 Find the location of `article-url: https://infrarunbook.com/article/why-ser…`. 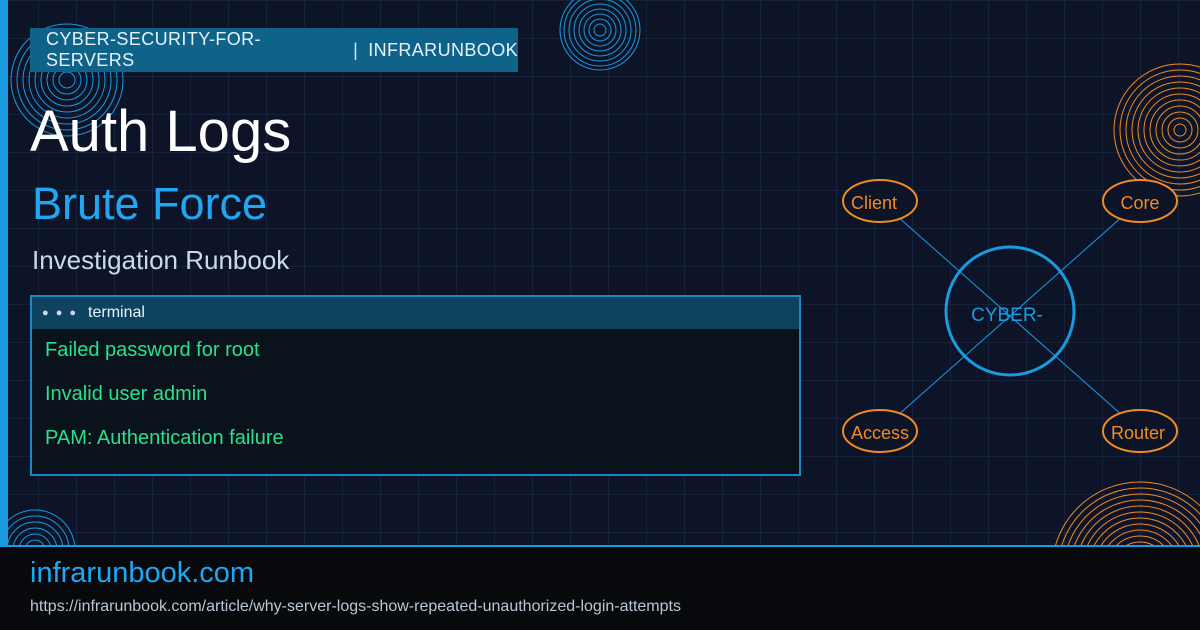

article-url: https://infrarunbook.com/article/why-ser… is located at coordinates (355, 607).